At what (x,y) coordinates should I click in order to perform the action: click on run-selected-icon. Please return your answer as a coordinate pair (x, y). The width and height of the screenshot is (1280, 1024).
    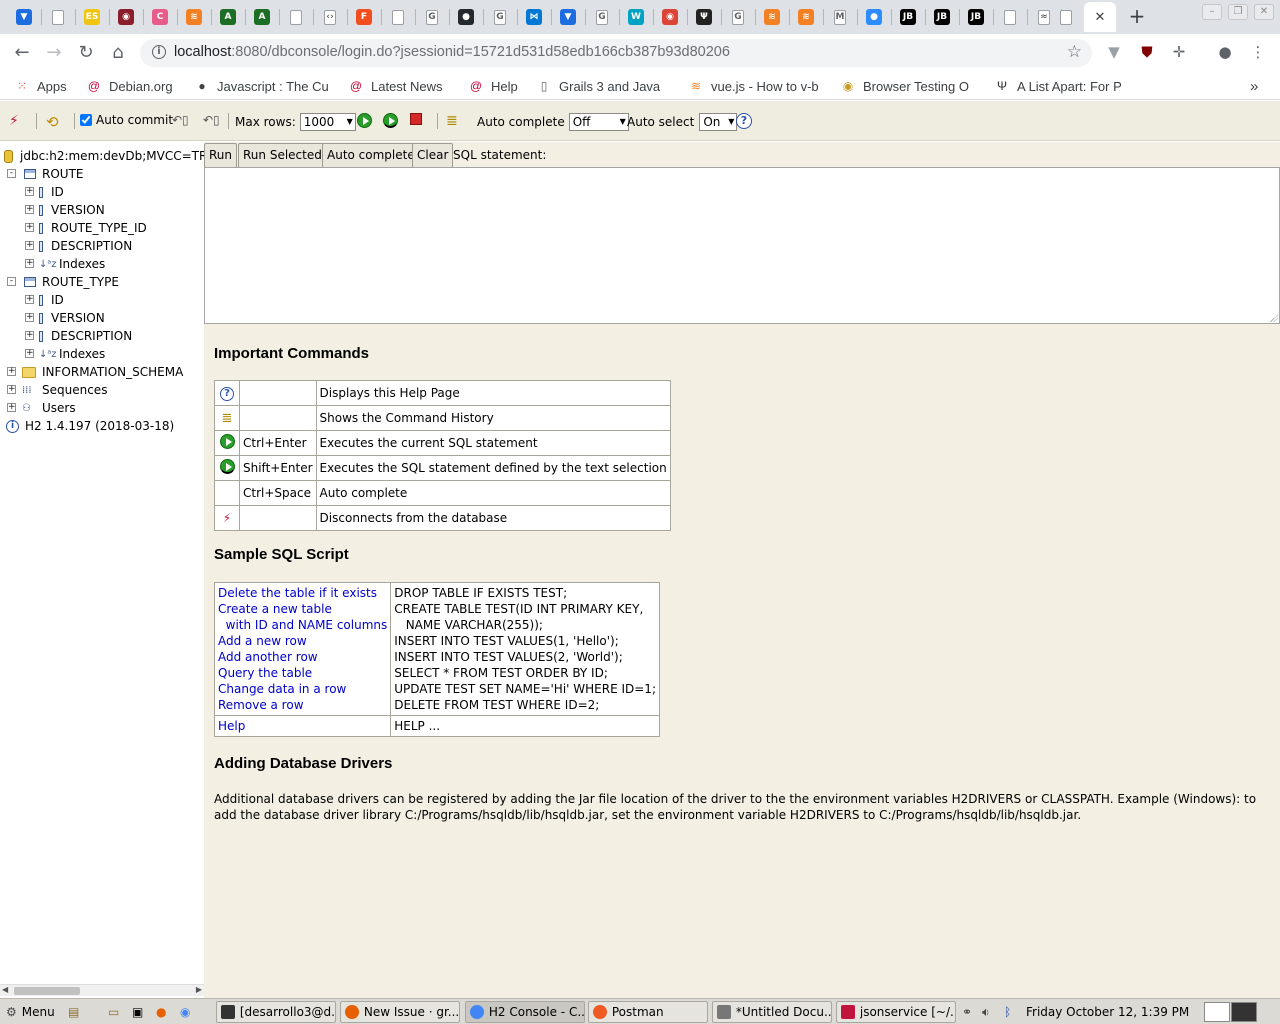
    Looking at the image, I should click on (227, 468).